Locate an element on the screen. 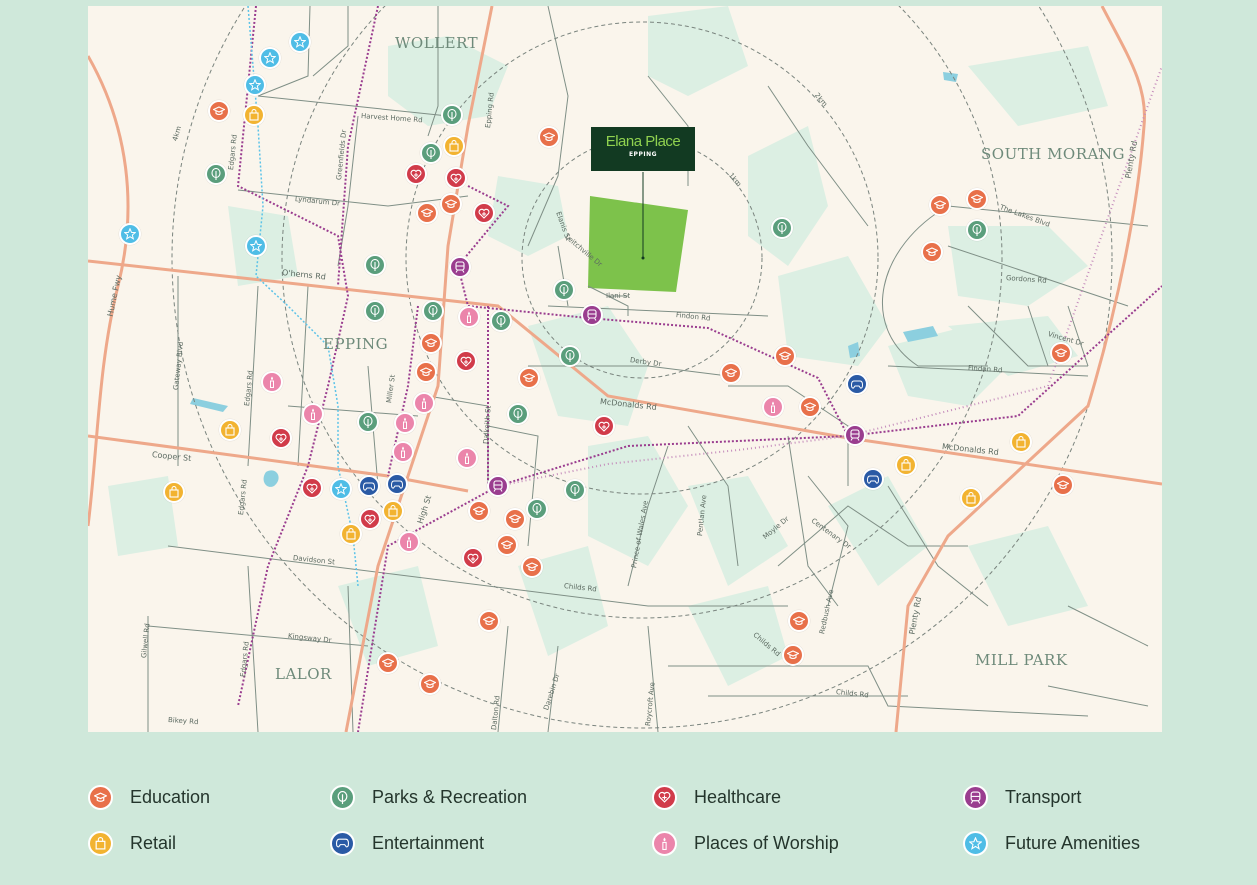 The height and width of the screenshot is (885, 1257). legend-retail: Retail is located at coordinates (132, 843).